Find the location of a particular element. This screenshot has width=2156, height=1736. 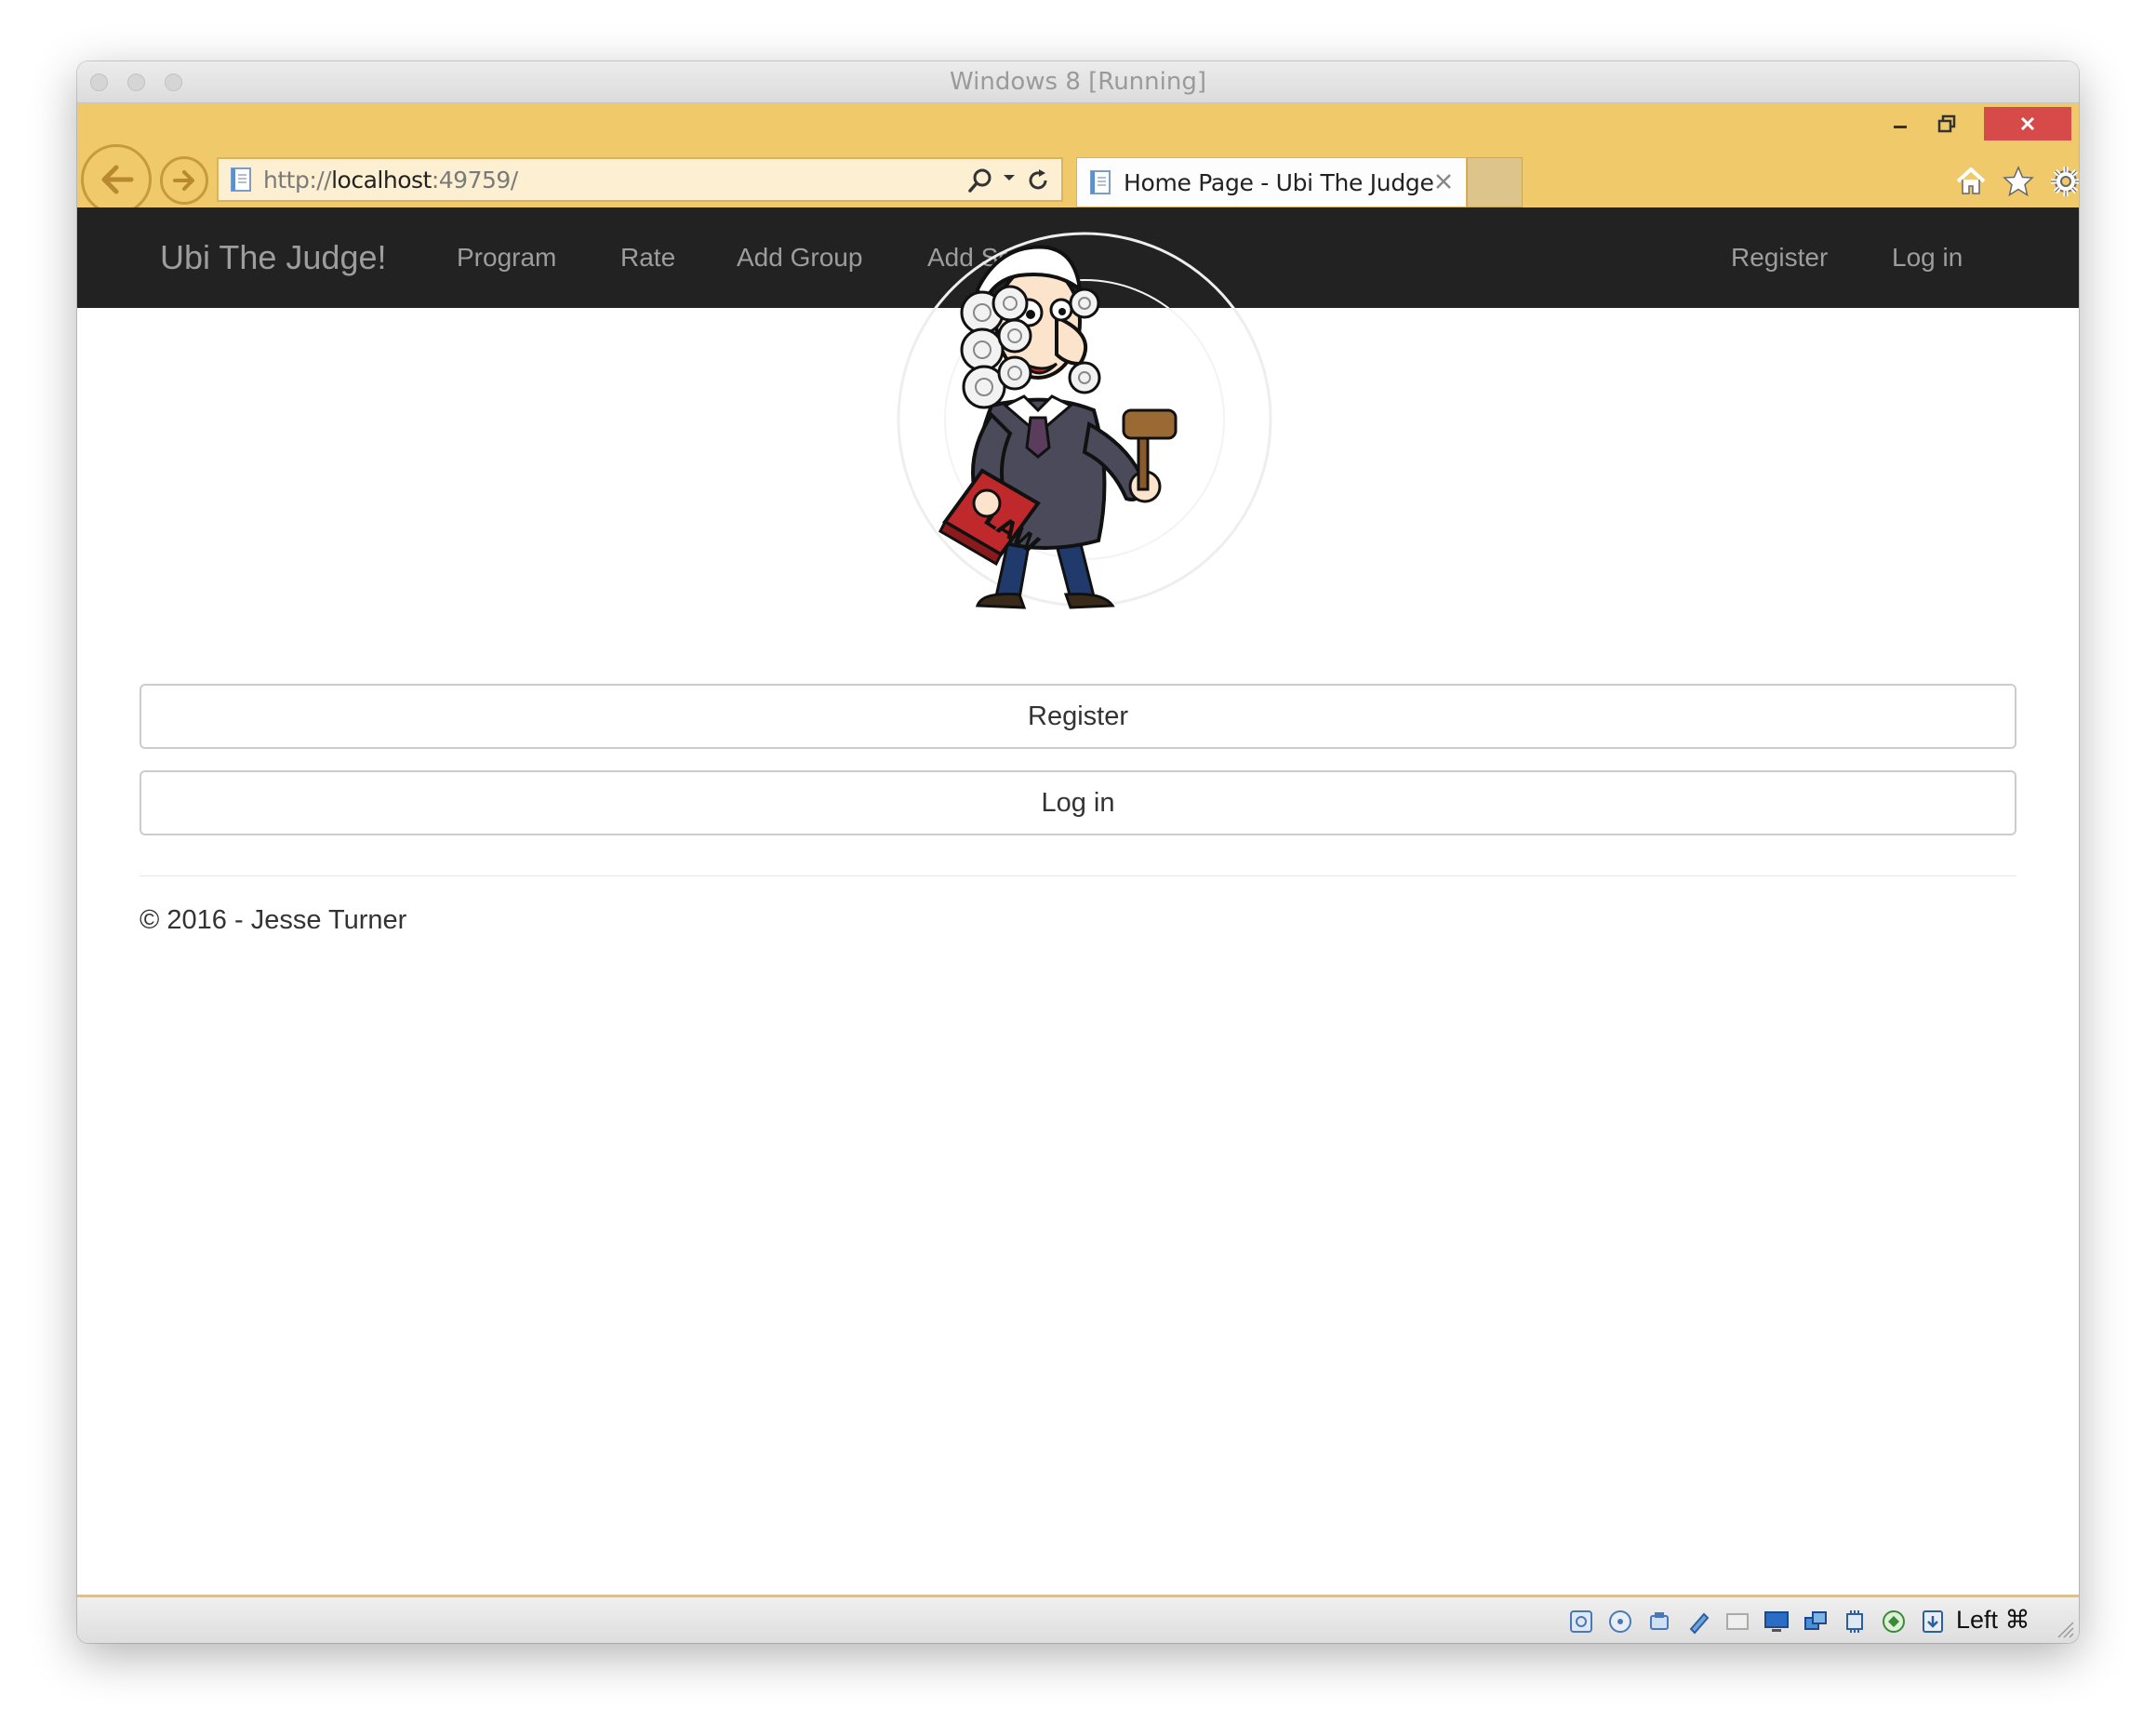

search-icon is located at coordinates (979, 181).